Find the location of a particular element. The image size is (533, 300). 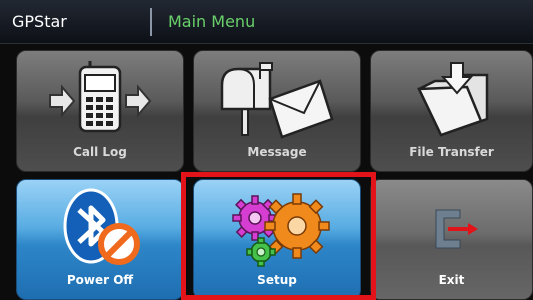

message-button: Message is located at coordinates (277, 111).